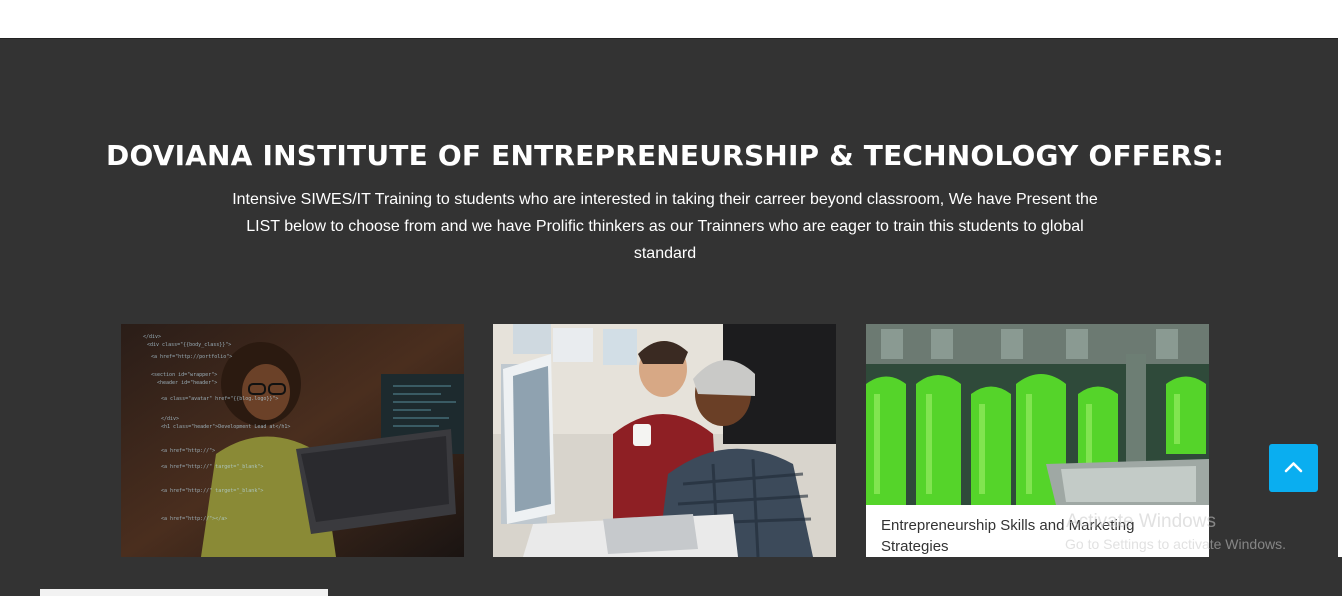 The width and height of the screenshot is (1342, 596). Describe the element at coordinates (191, 357) in the screenshot. I see `svg-text: <a href="http://portfolio">` at that location.